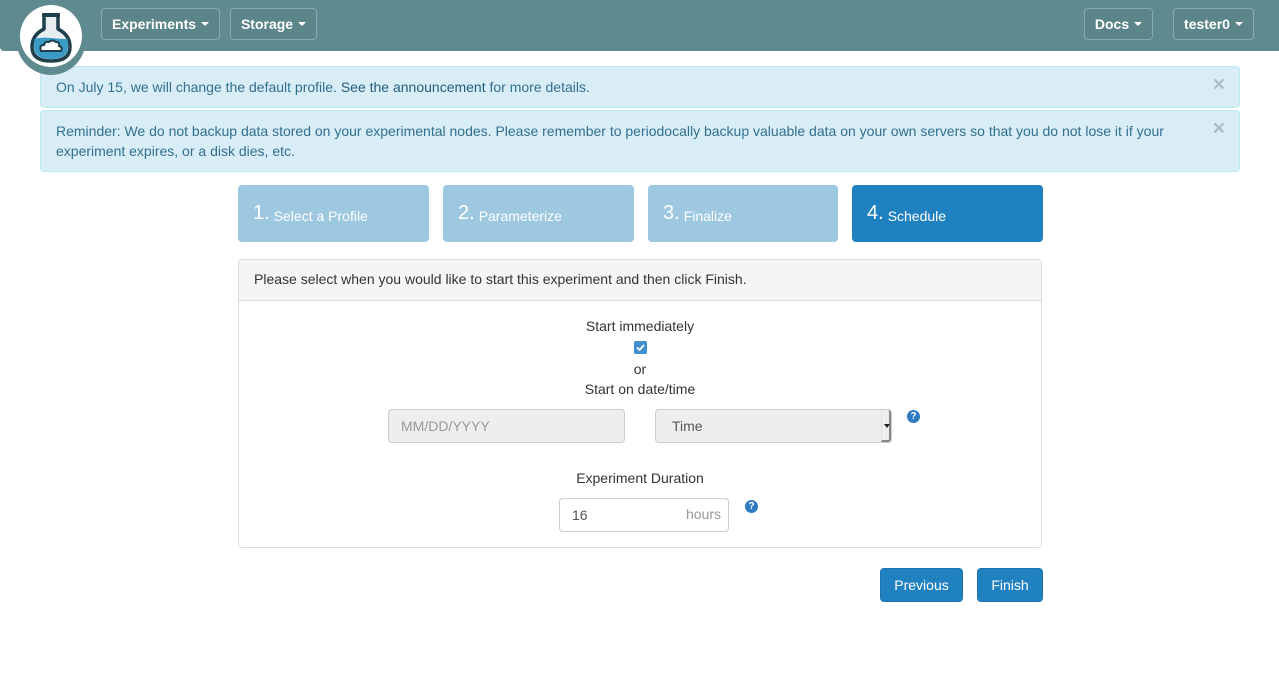 Image resolution: width=1279 pixels, height=678 pixels. What do you see at coordinates (520, 215) in the screenshot?
I see `step-label: Parameterize` at bounding box center [520, 215].